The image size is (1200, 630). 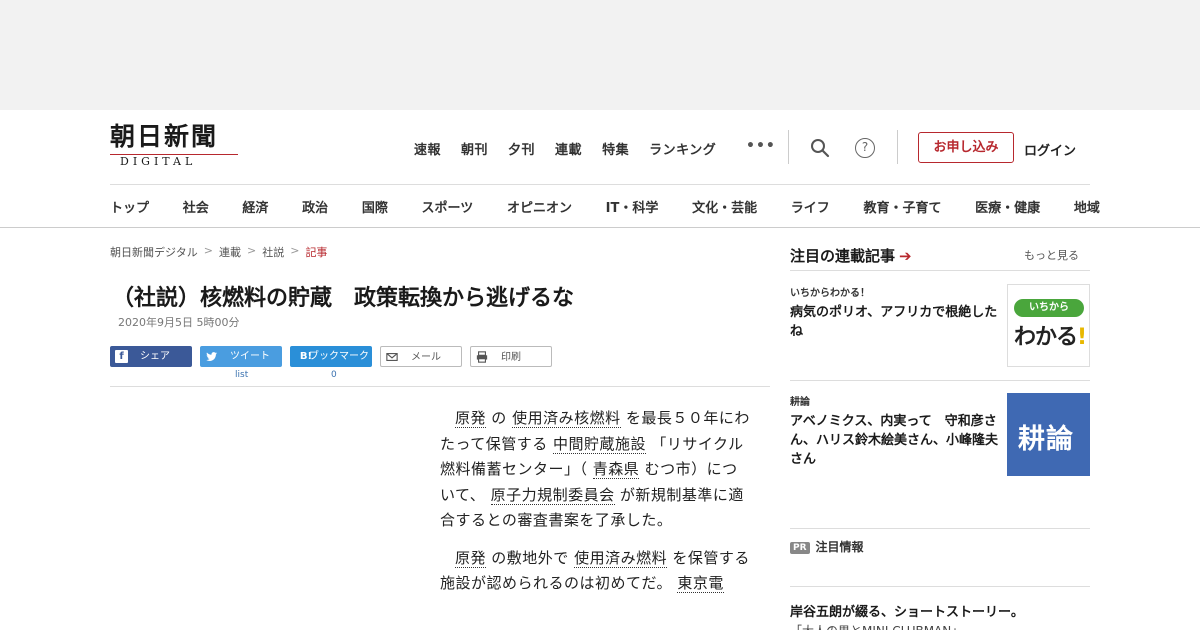 What do you see at coordinates (843, 256) in the screenshot?
I see `sidebar-title-text: 注目の連載記事` at bounding box center [843, 256].